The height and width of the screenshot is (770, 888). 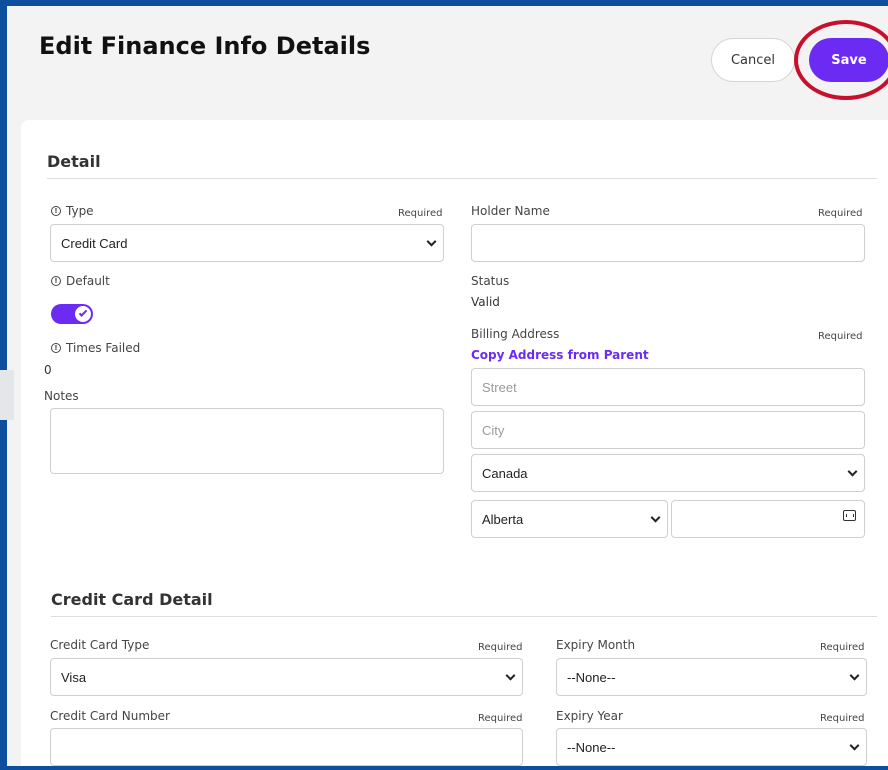 What do you see at coordinates (286, 677) in the screenshot?
I see `card-type-select: Visa` at bounding box center [286, 677].